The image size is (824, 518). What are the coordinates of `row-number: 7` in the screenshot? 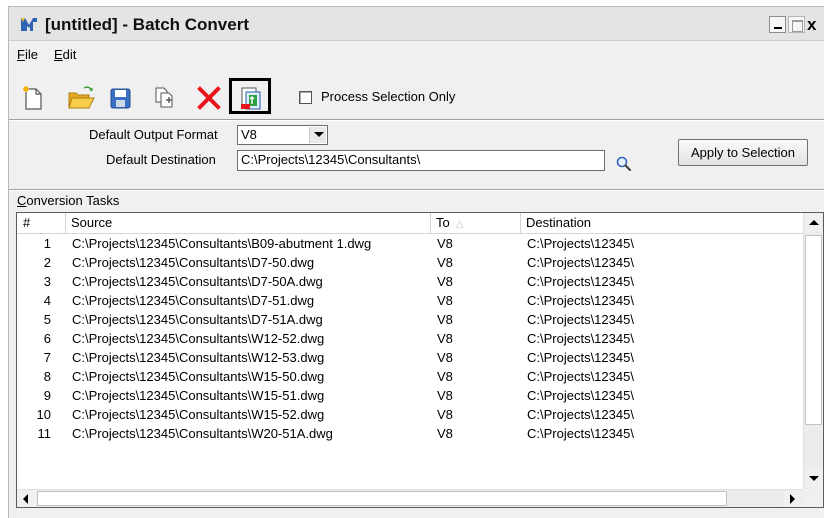 It's located at (47, 357).